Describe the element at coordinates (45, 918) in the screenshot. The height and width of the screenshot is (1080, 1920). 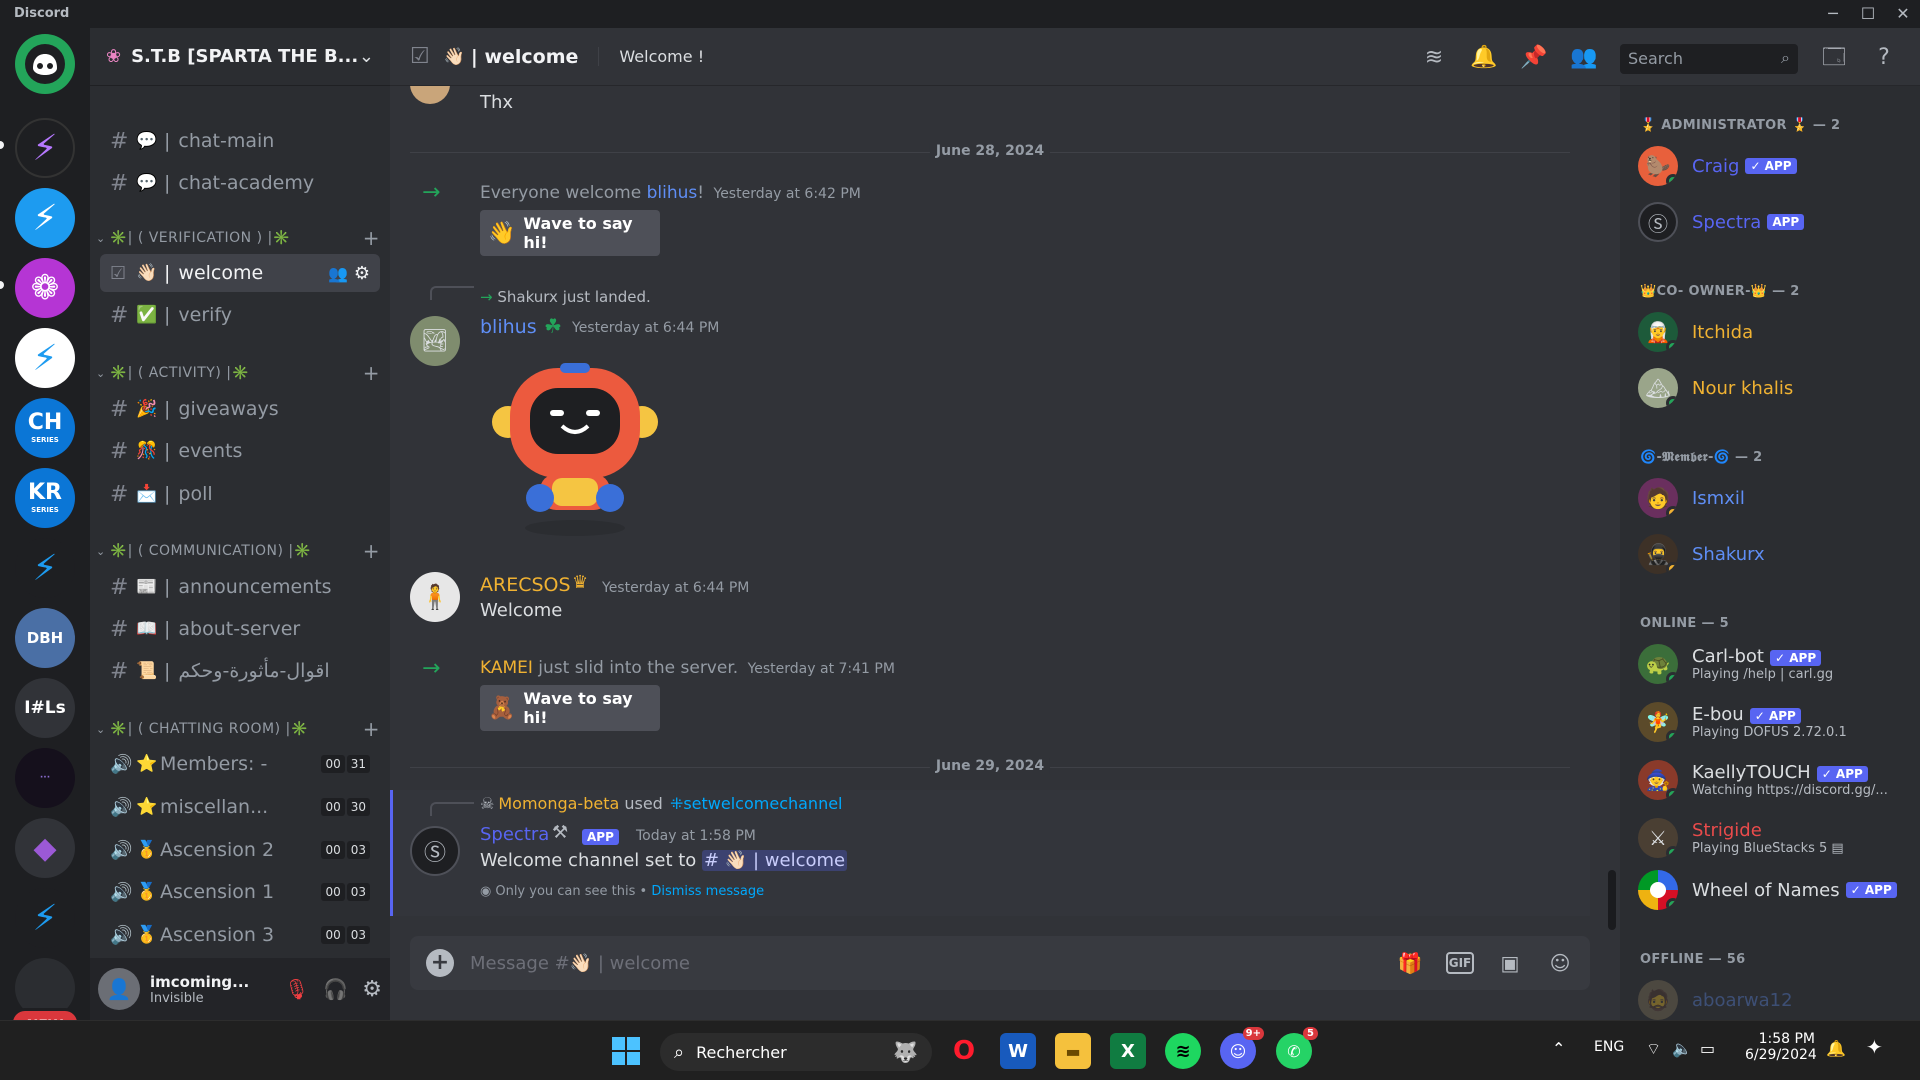
I see `server-icon-bolt-5: ⚡` at that location.